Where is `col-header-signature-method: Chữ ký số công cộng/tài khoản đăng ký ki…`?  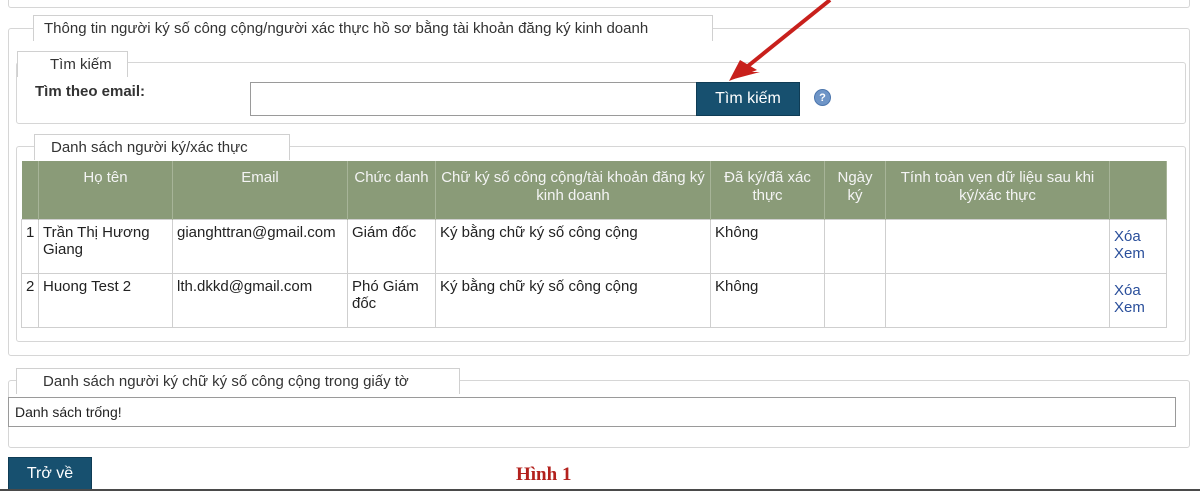
col-header-signature-method: Chữ ký số công cộng/tài khoản đăng ký ki… is located at coordinates (573, 190).